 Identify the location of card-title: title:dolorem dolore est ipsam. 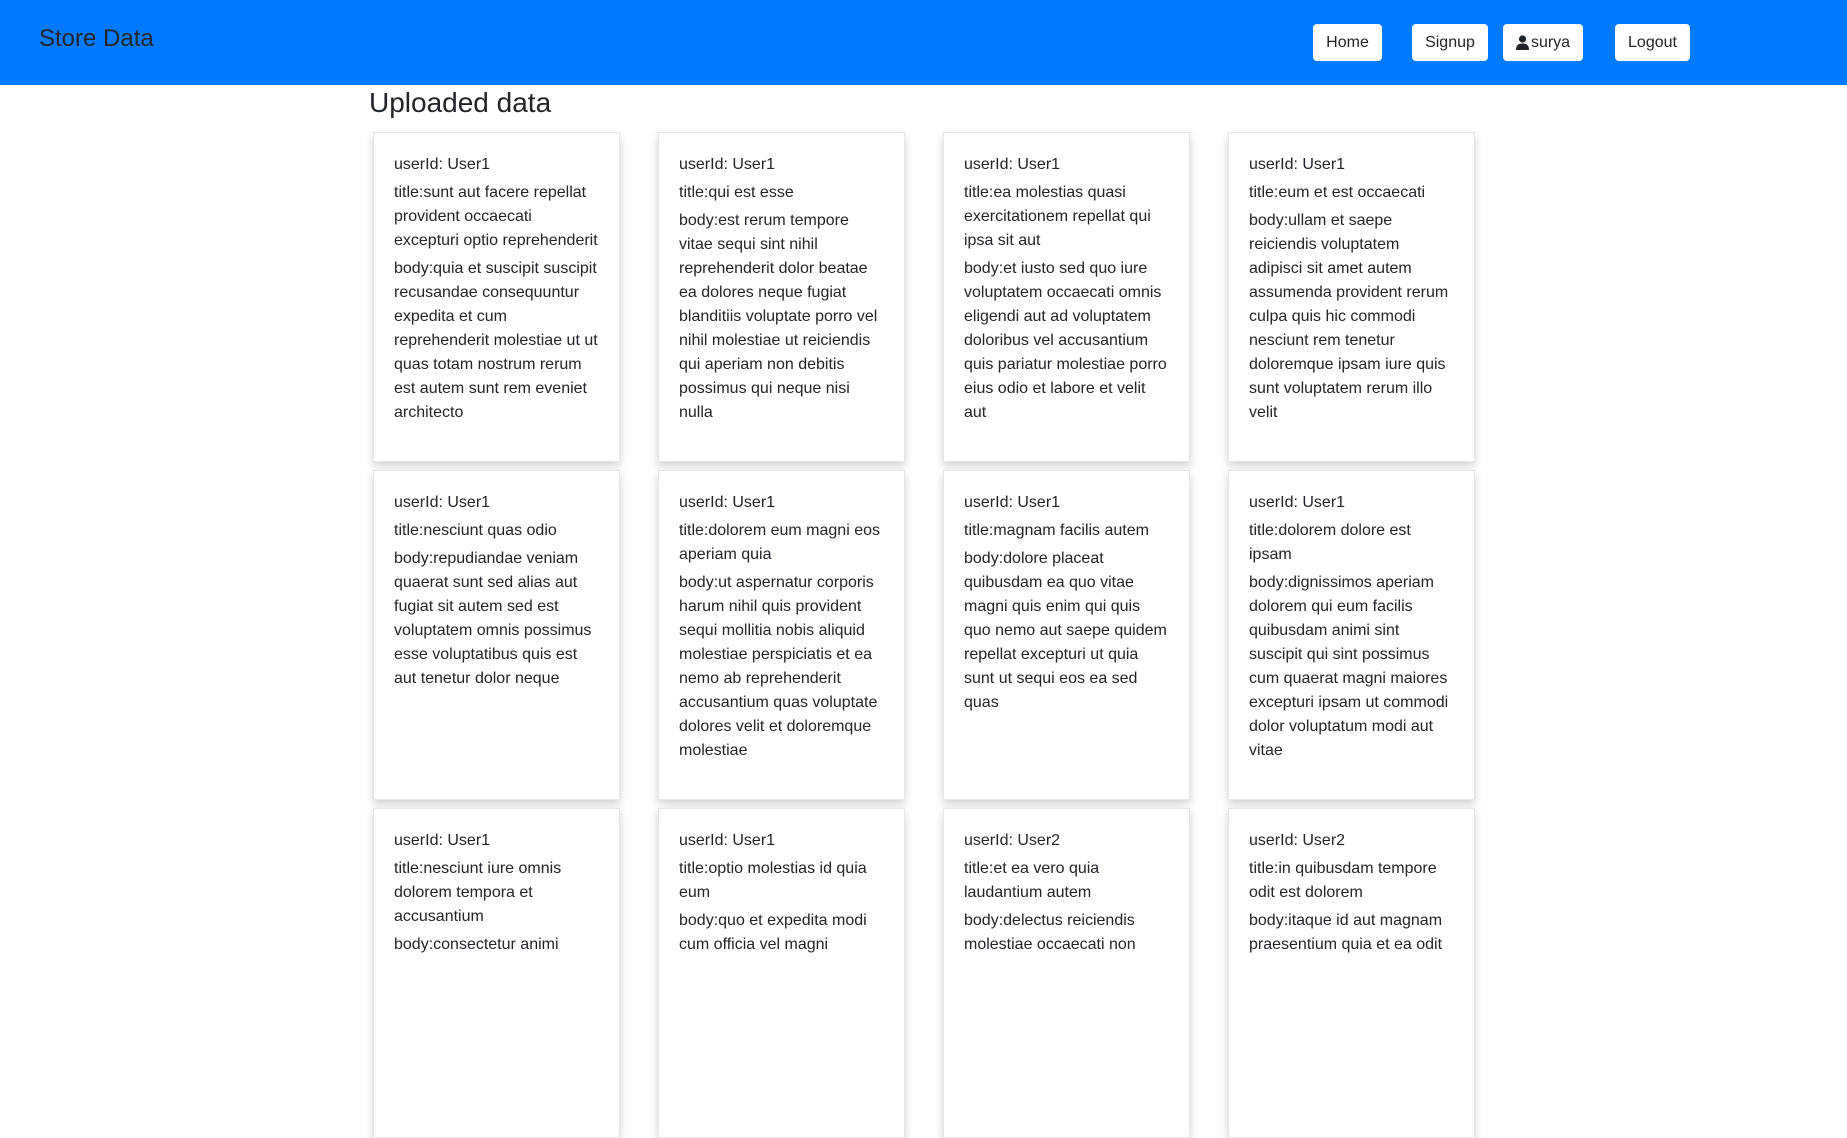
(1330, 542).